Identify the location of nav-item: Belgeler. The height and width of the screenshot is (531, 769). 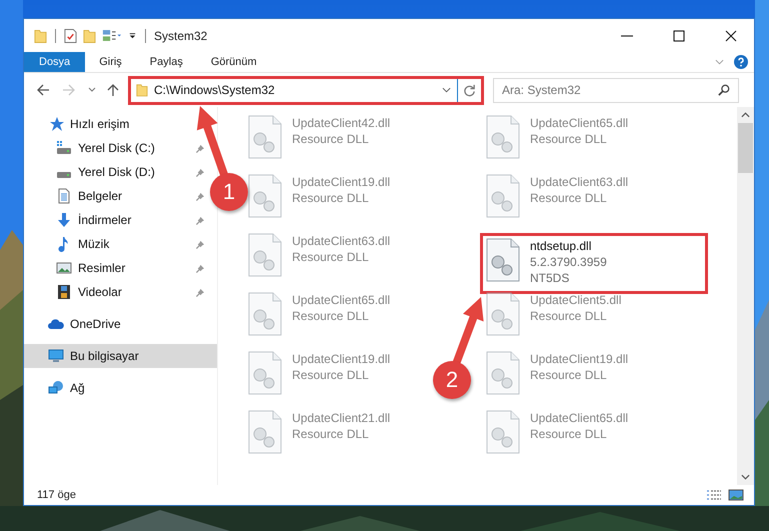
(114, 196).